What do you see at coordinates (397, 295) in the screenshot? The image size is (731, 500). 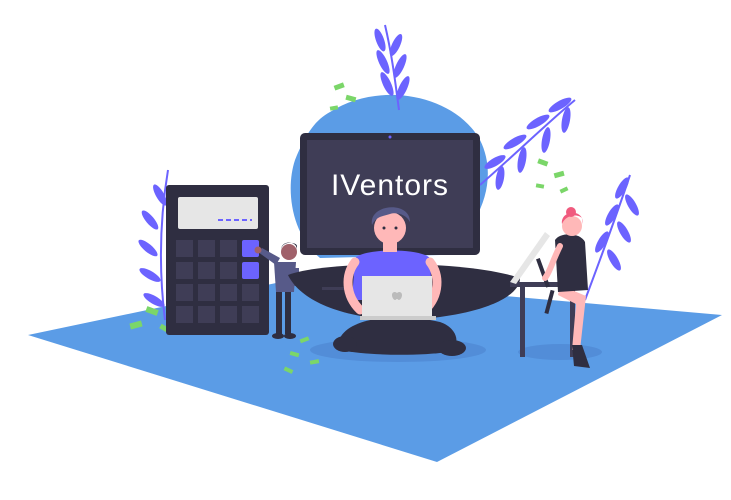 I see `apple-icon` at bounding box center [397, 295].